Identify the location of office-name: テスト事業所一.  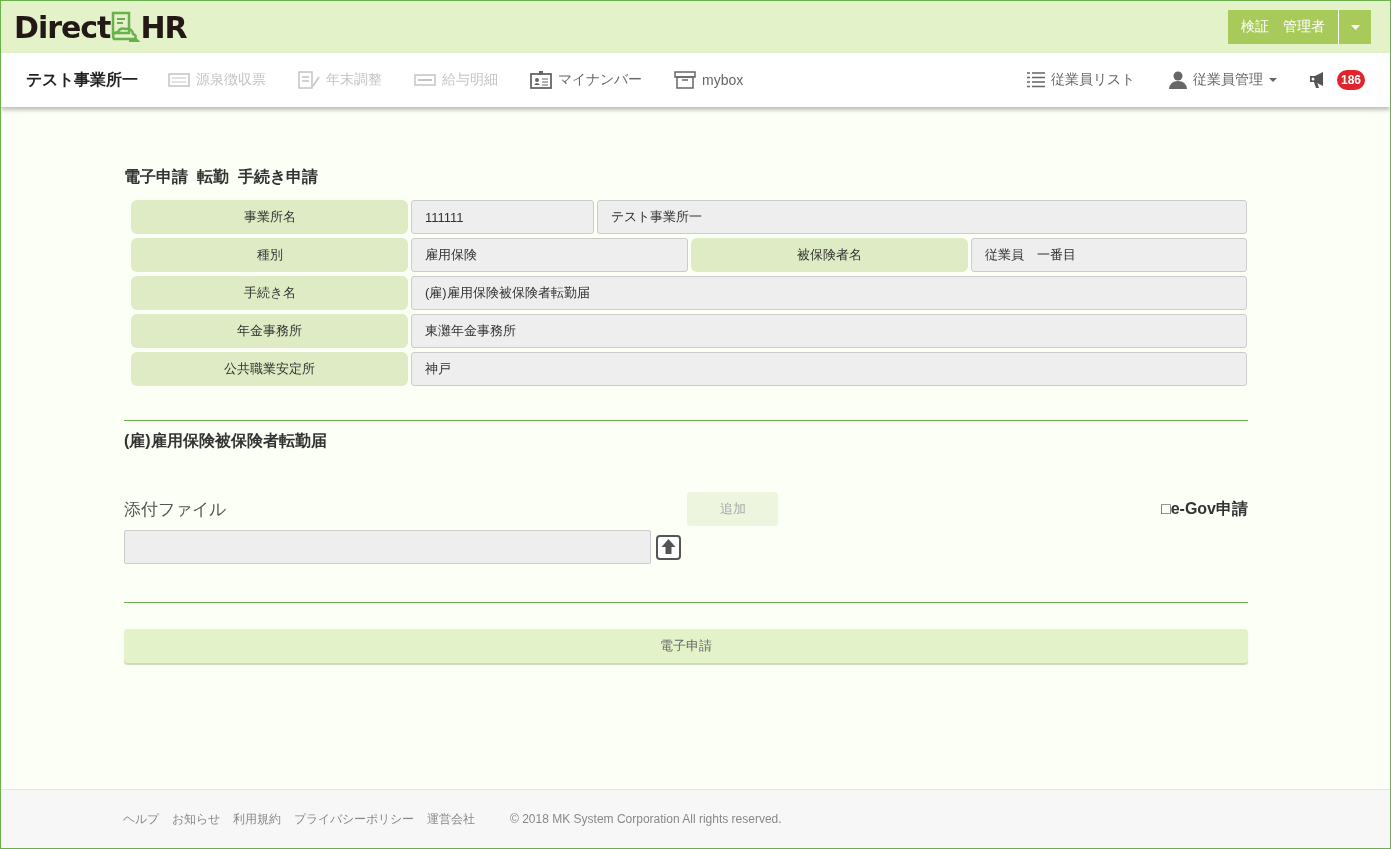
(82, 79).